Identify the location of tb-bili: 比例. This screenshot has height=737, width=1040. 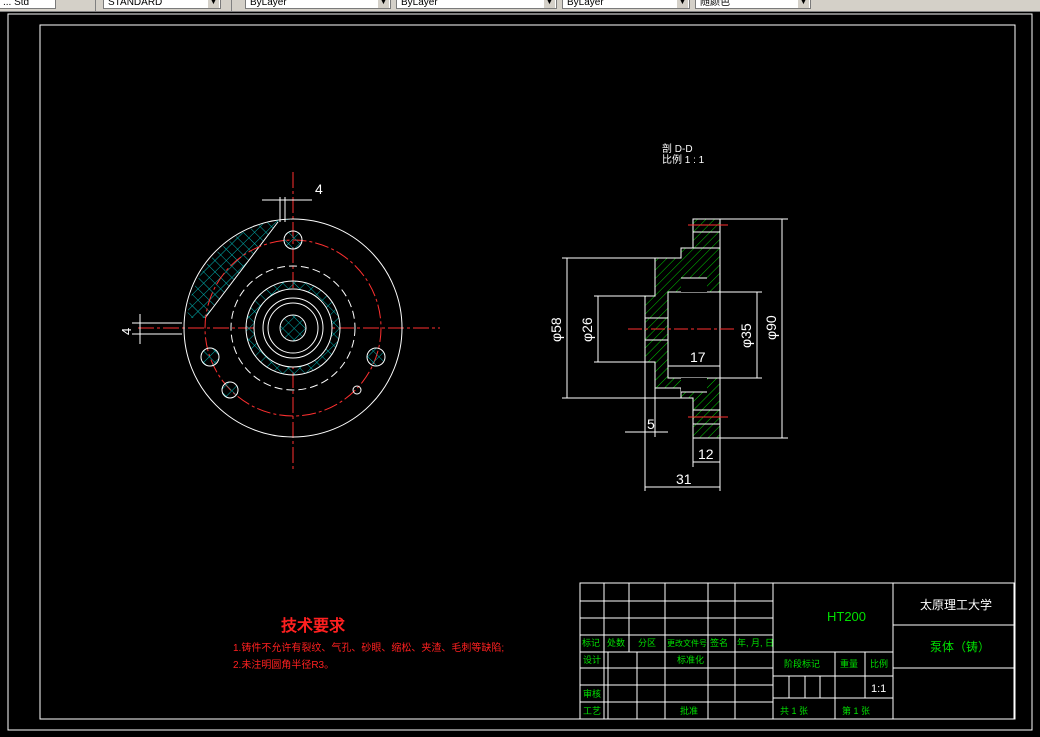
(879, 663).